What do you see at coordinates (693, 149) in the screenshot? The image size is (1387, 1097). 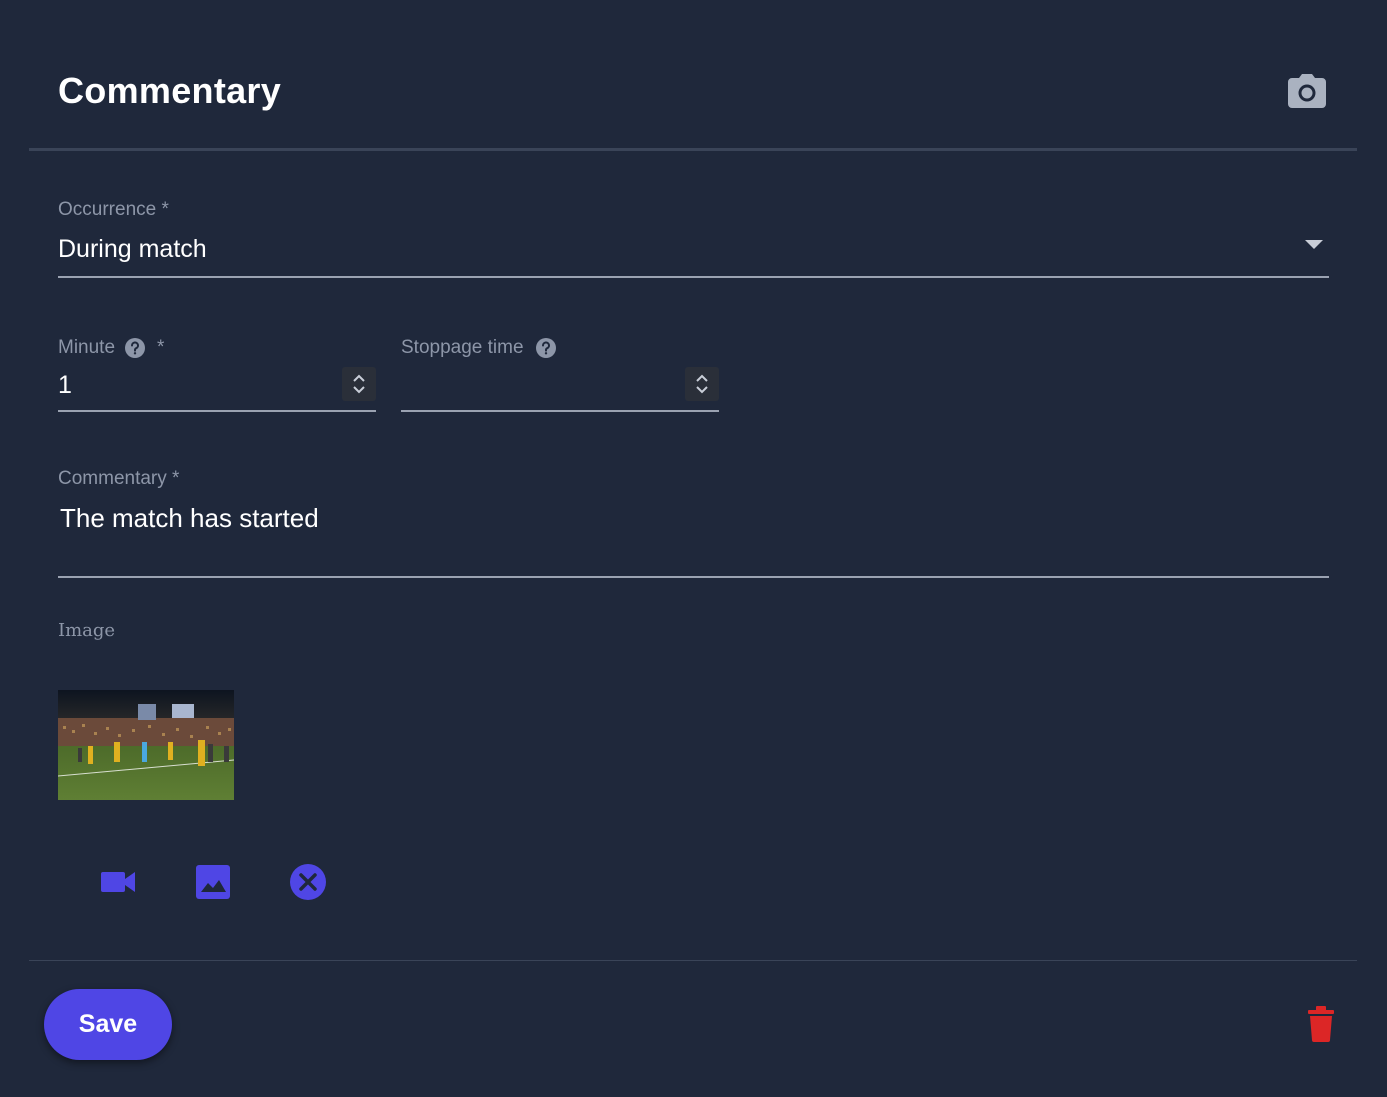 I see `header-divider` at bounding box center [693, 149].